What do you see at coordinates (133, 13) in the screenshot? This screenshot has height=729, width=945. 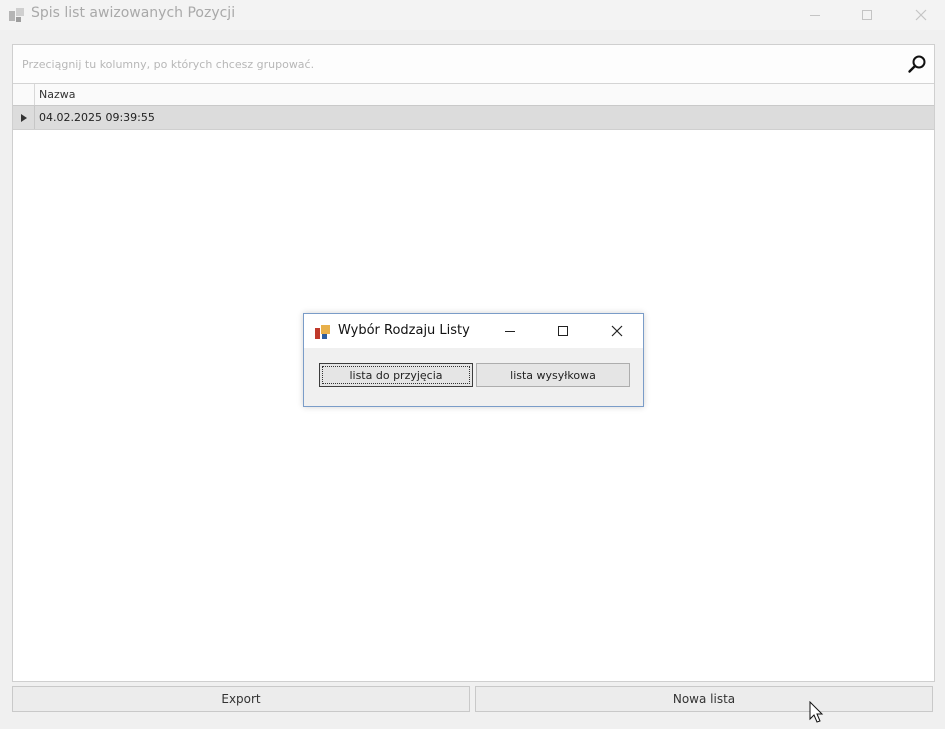 I see `window-title: Spis list awizowanych Pozycji` at bounding box center [133, 13].